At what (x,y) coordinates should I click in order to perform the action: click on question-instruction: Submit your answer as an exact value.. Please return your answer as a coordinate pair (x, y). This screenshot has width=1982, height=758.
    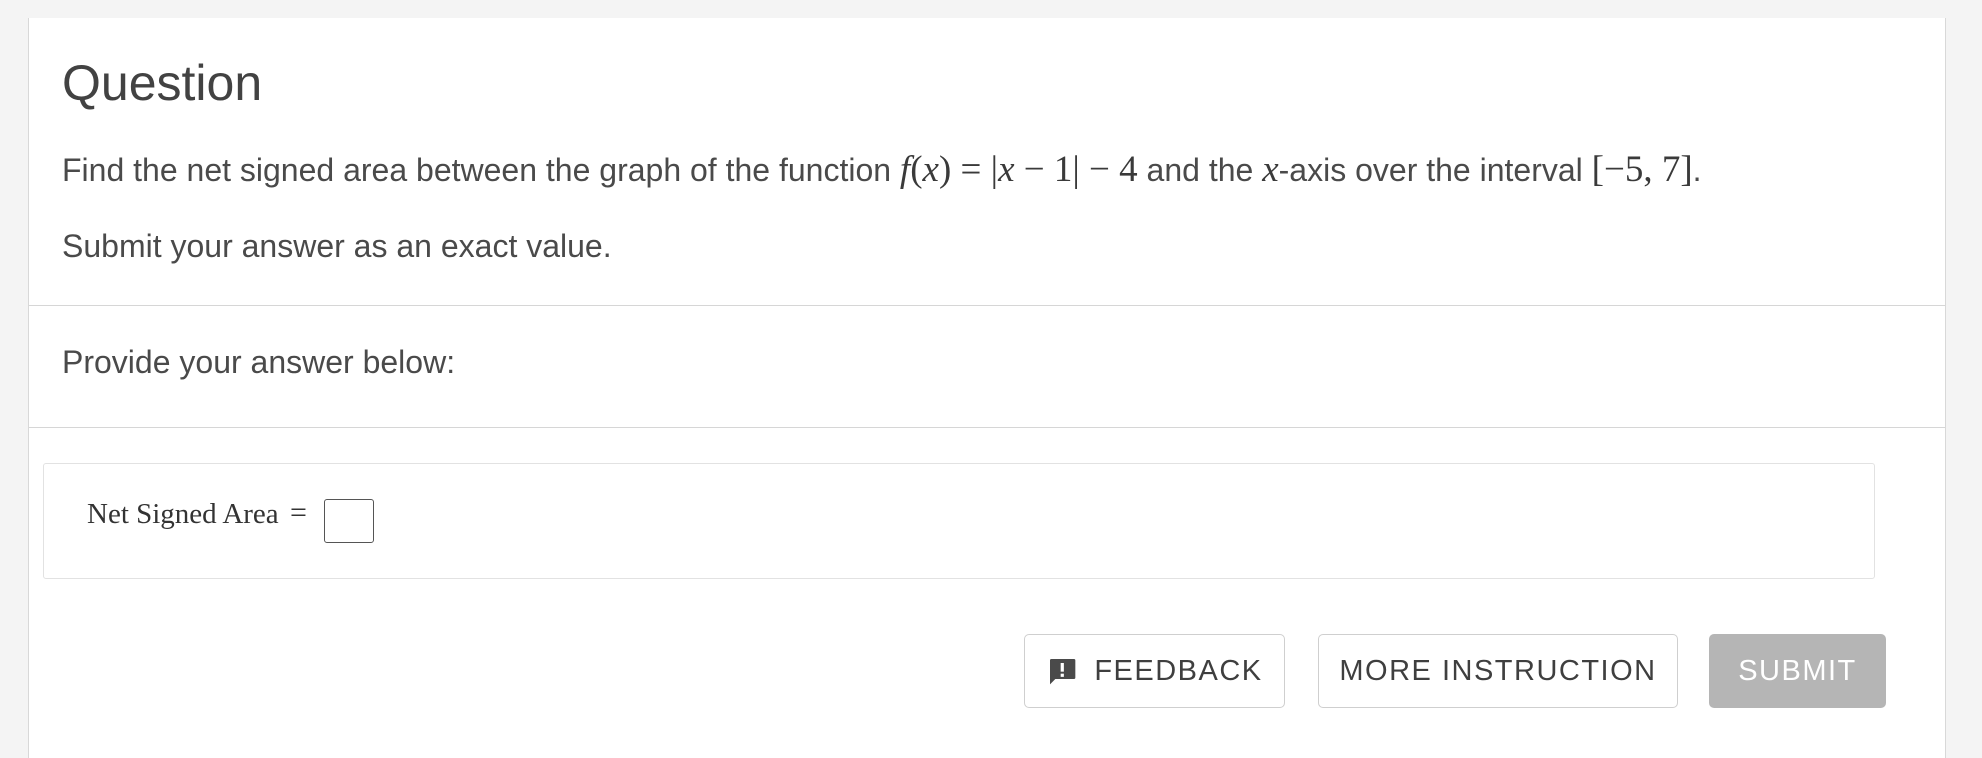
    Looking at the image, I should click on (337, 246).